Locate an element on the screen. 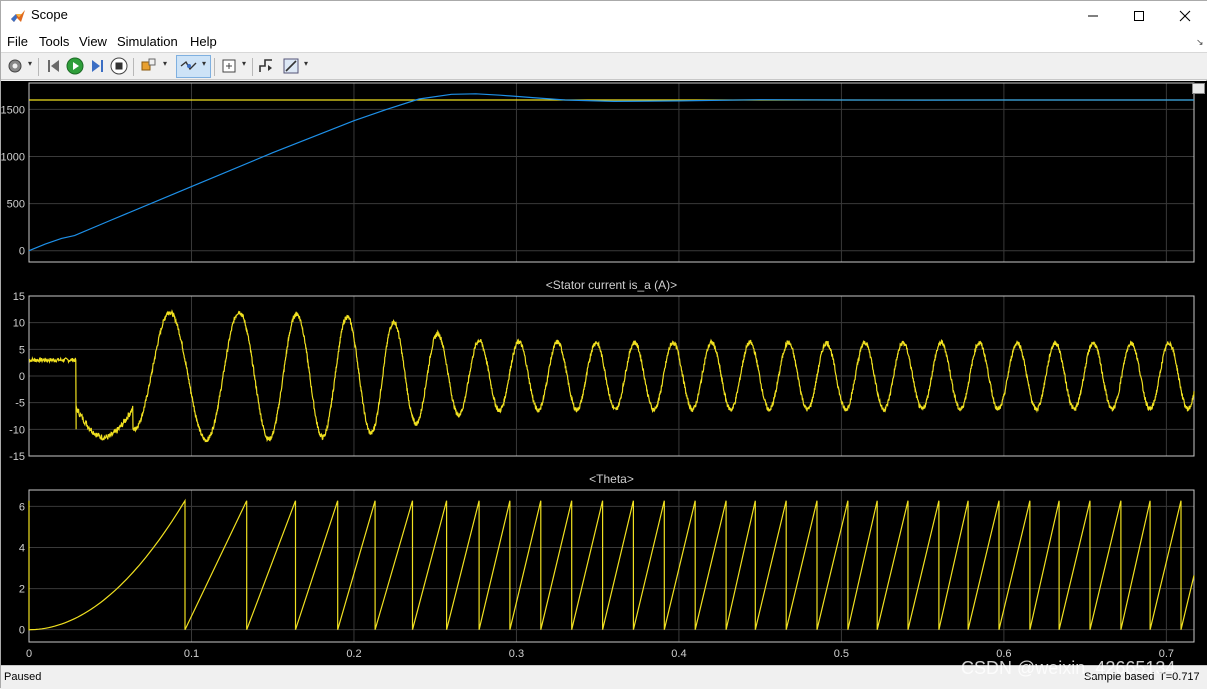 The height and width of the screenshot is (689, 1207). title-bar: Scope is located at coordinates (604, 16).